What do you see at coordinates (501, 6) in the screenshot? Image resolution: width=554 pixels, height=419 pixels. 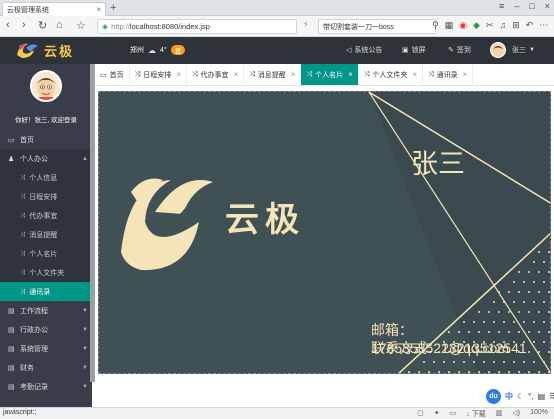 I see `menu-icon: ≡` at bounding box center [501, 6].